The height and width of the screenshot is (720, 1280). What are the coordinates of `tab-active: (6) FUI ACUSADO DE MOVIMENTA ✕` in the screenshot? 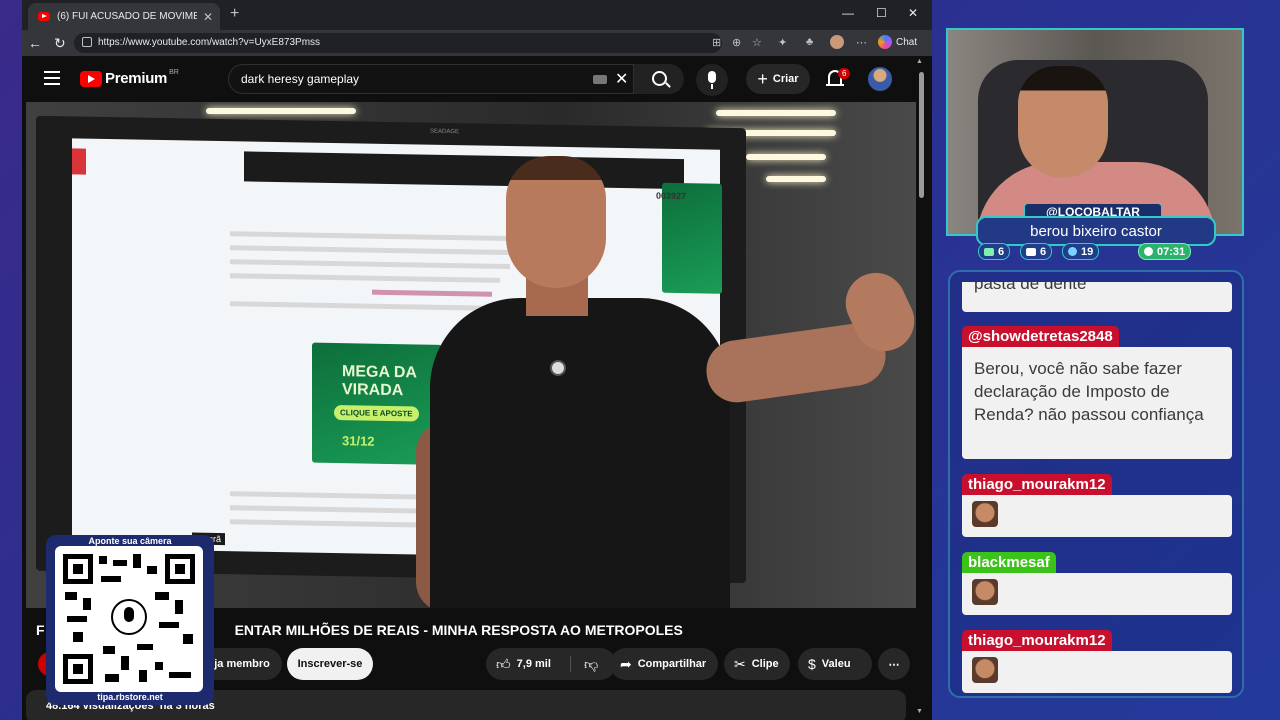 It's located at (124, 16).